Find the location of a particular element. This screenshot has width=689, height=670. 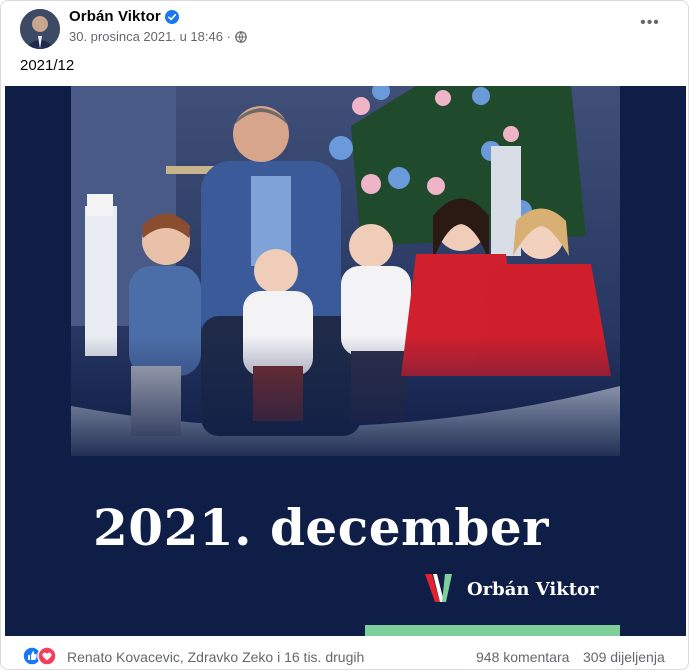

image-title: 2021. december is located at coordinates (321, 527).